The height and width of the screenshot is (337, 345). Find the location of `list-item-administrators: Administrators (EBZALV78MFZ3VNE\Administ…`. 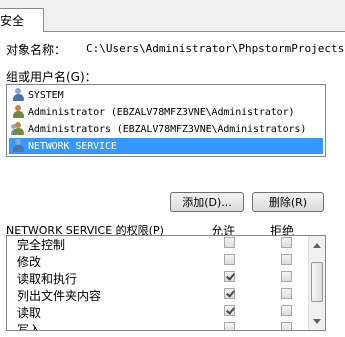

list-item-administrators: Administrators (EBZALV78MFZ3VNE\Administ… is located at coordinates (166, 129).